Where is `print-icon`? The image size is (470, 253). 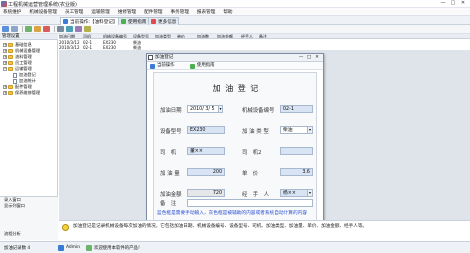 print-icon is located at coordinates (60, 29).